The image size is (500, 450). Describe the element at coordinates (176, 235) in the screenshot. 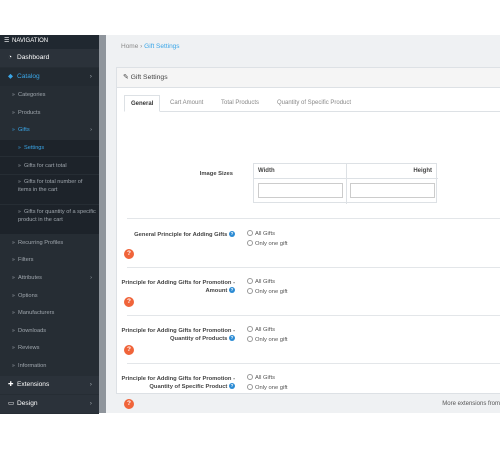

I see `setting-label: General Principle for Adding Gifts ?` at that location.